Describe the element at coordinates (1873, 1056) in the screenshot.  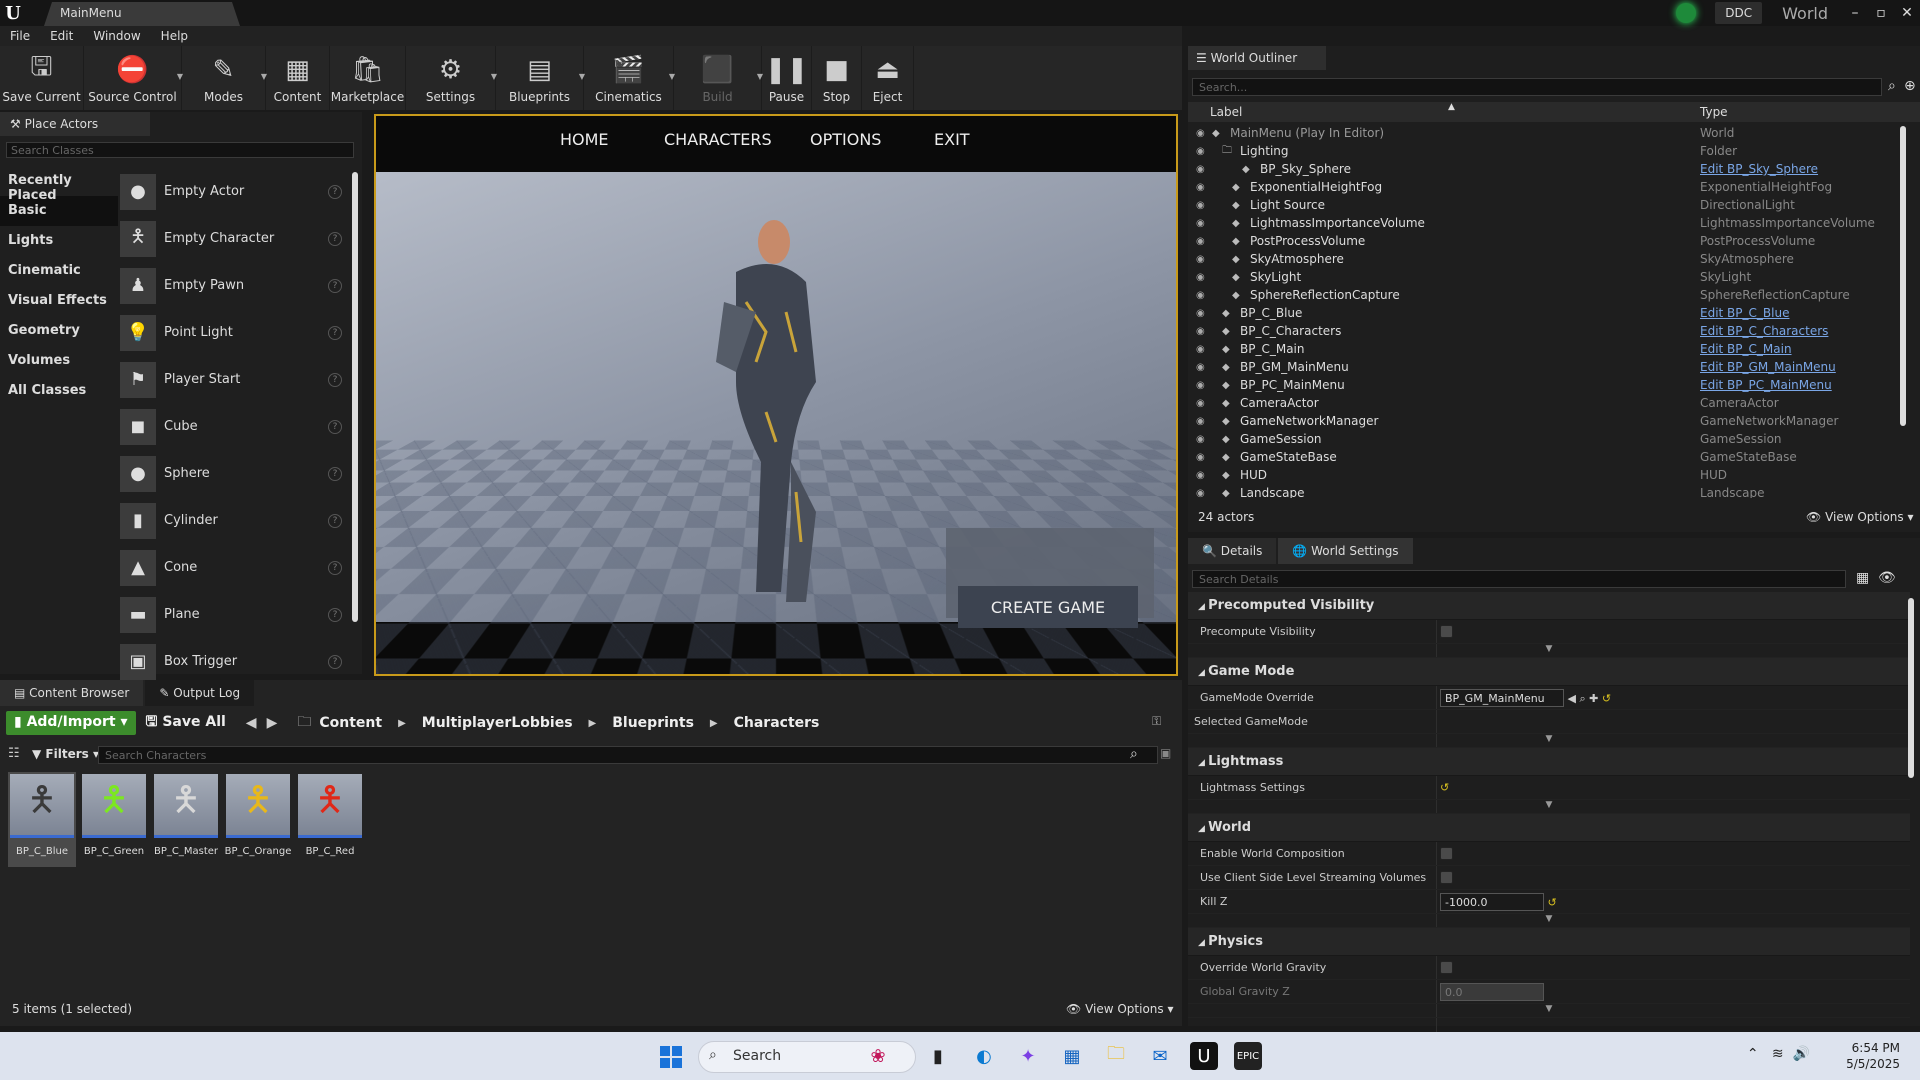
I see `clock: 6:54 PM 5/5/2025` at that location.